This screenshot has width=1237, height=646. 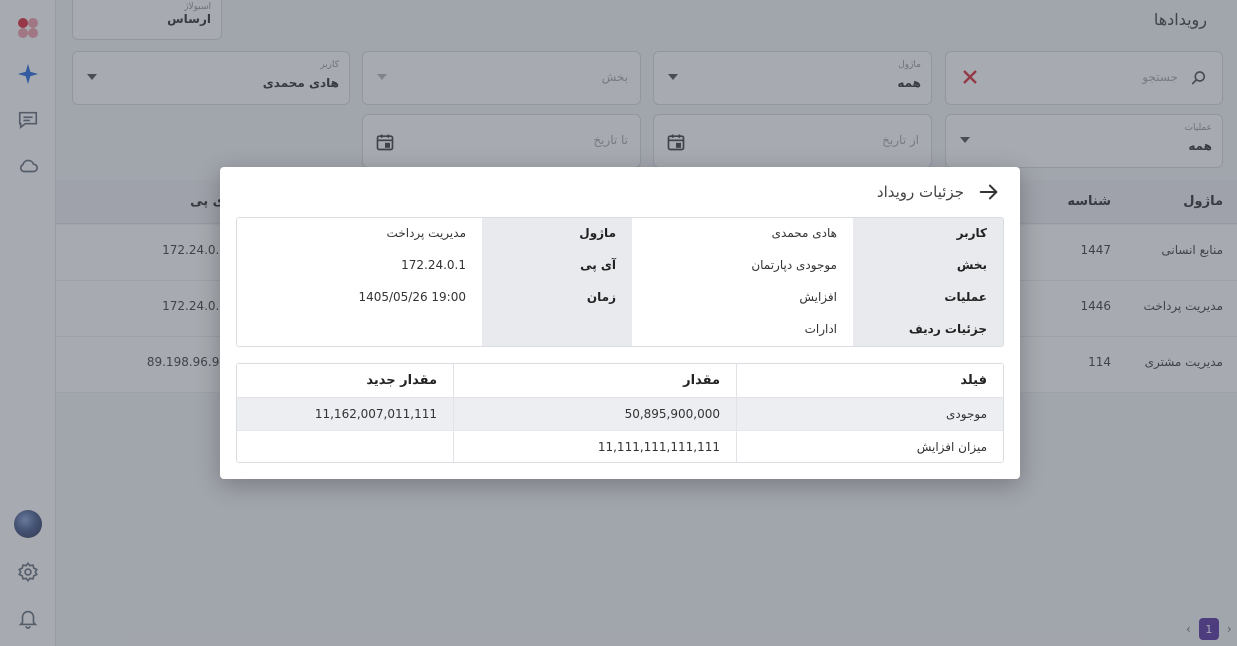 I want to click on user-key: کاربر, so click(x=928, y=234).